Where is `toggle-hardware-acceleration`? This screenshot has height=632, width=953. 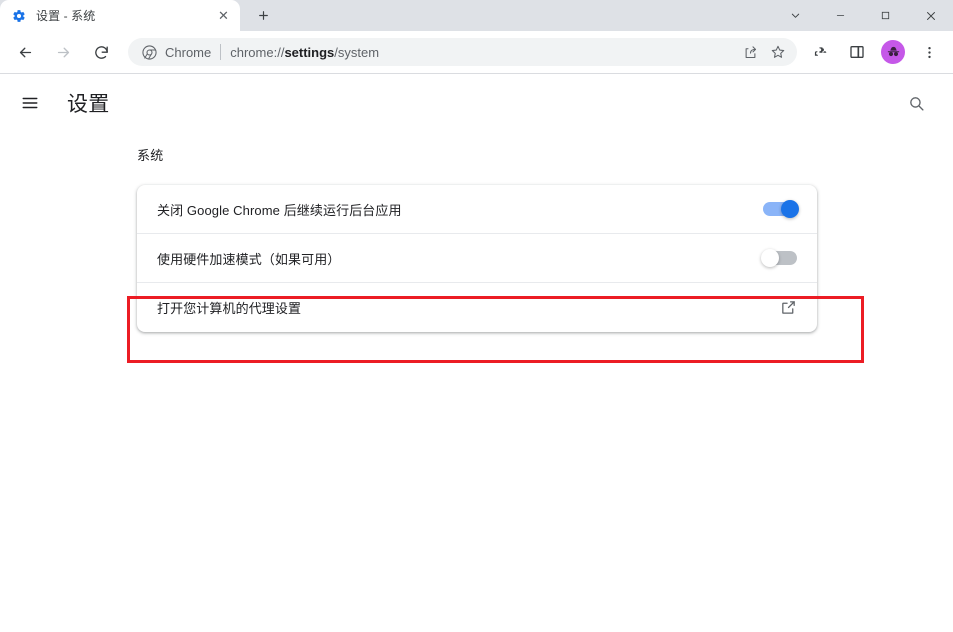 toggle-hardware-acceleration is located at coordinates (779, 258).